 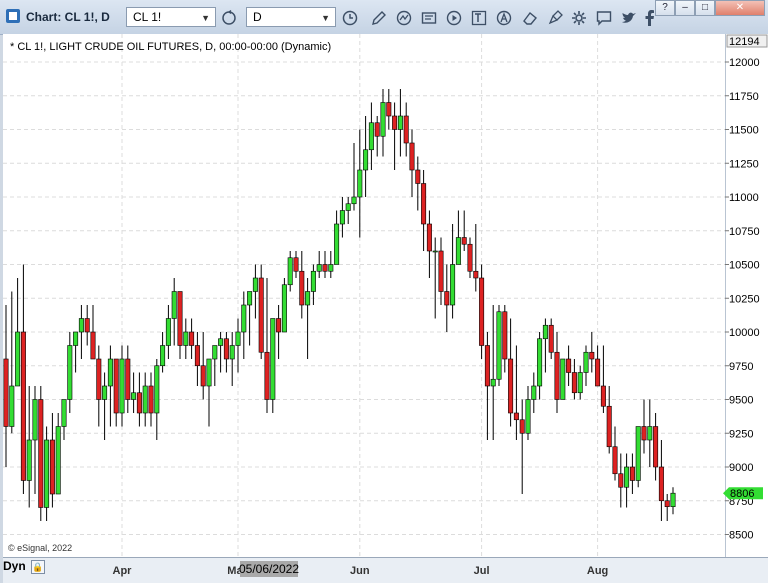 I want to click on month-label: Apr, so click(x=123, y=571).